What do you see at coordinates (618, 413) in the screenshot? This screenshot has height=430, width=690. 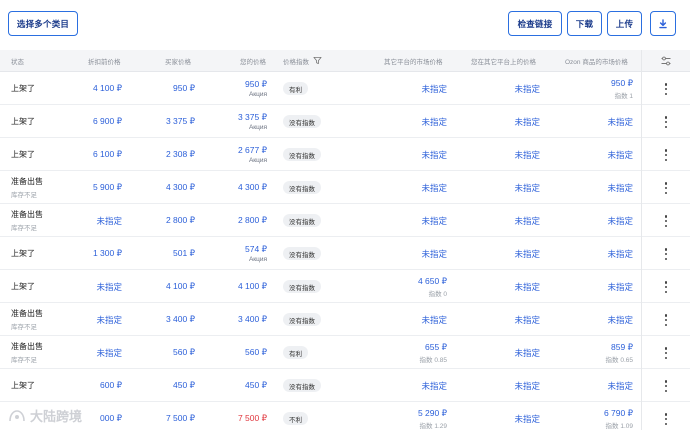 I see `ozon-market-price-value: 6 790 ₽` at bounding box center [618, 413].